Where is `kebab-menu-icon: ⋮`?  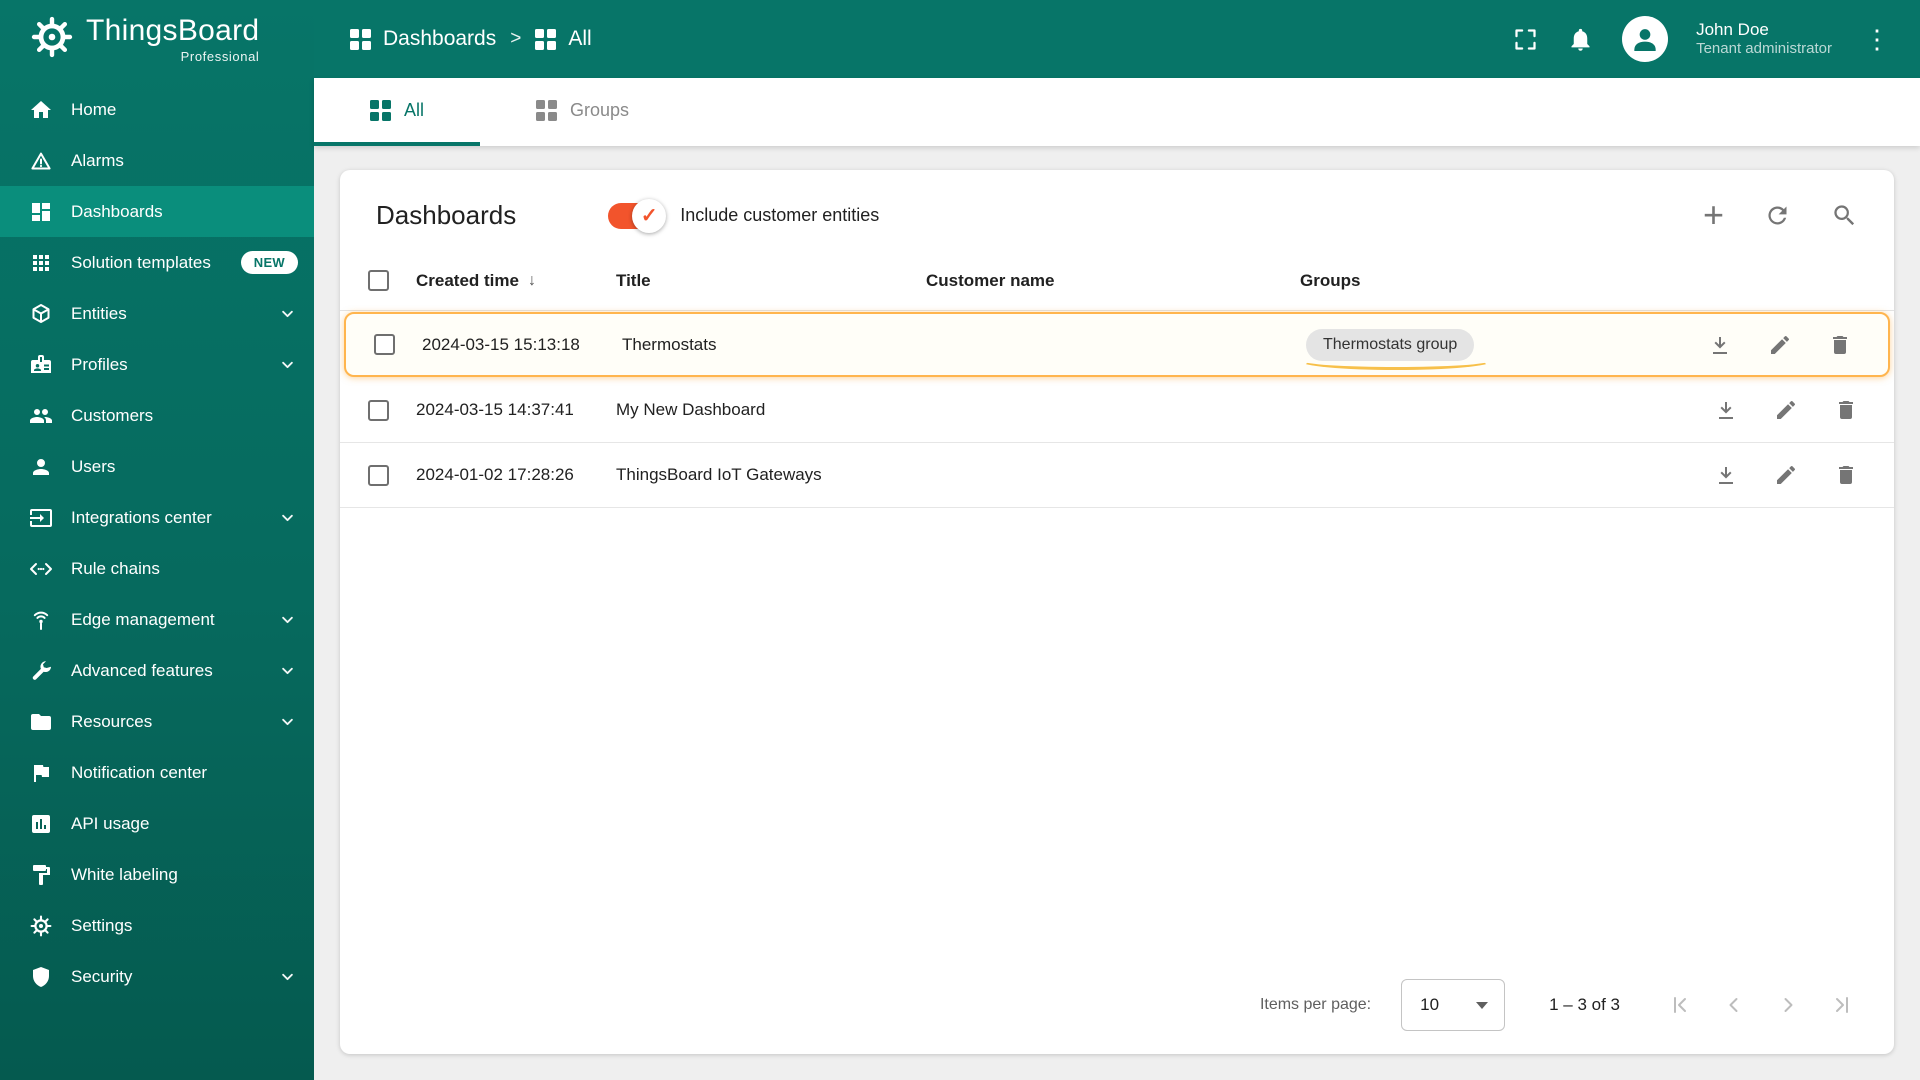 kebab-menu-icon: ⋮ is located at coordinates (1877, 39).